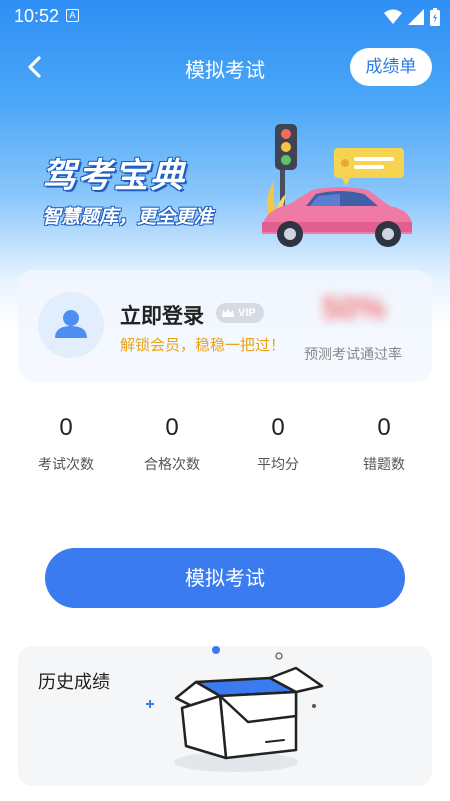 The width and height of the screenshot is (450, 801). I want to click on stat-label: 考试次数, so click(66, 465).